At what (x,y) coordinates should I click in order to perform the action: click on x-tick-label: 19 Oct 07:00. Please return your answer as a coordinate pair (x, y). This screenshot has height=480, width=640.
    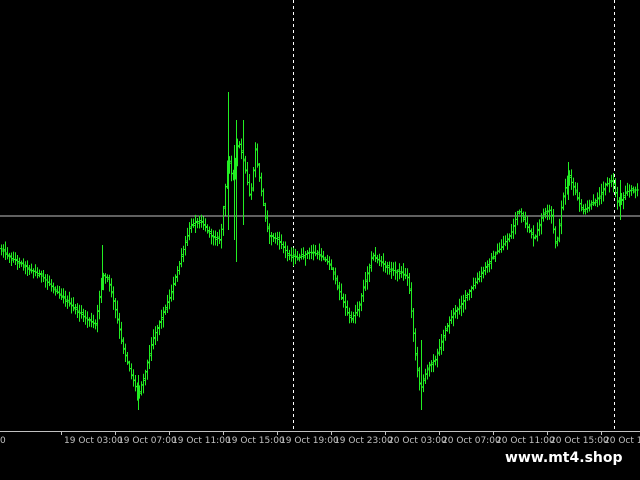
    Looking at the image, I should click on (147, 441).